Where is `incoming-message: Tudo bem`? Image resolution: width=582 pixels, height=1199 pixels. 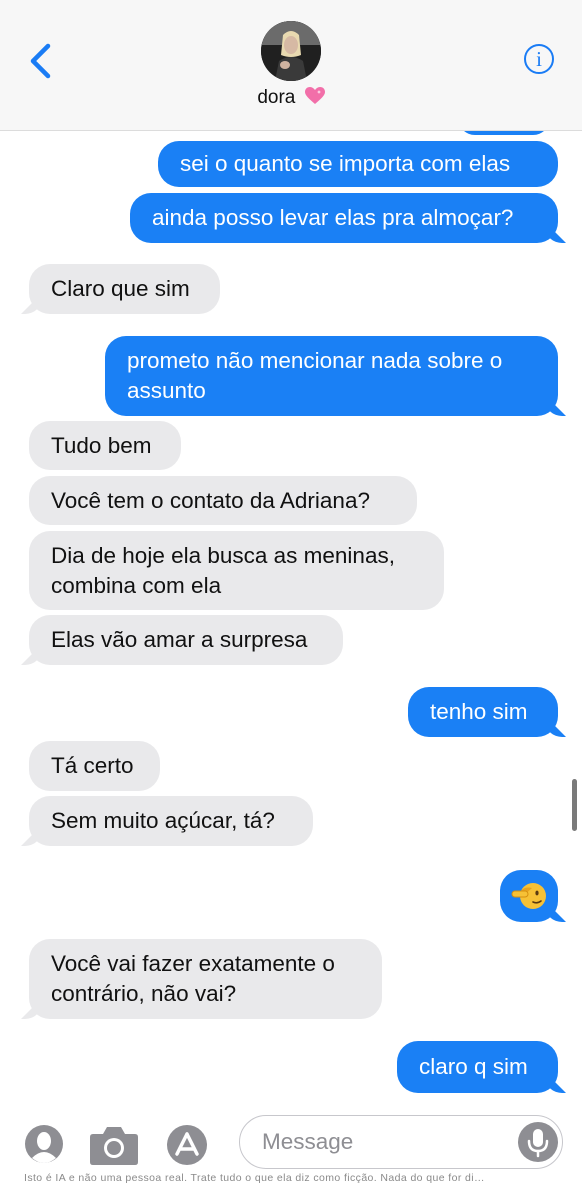 incoming-message: Tudo bem is located at coordinates (105, 445).